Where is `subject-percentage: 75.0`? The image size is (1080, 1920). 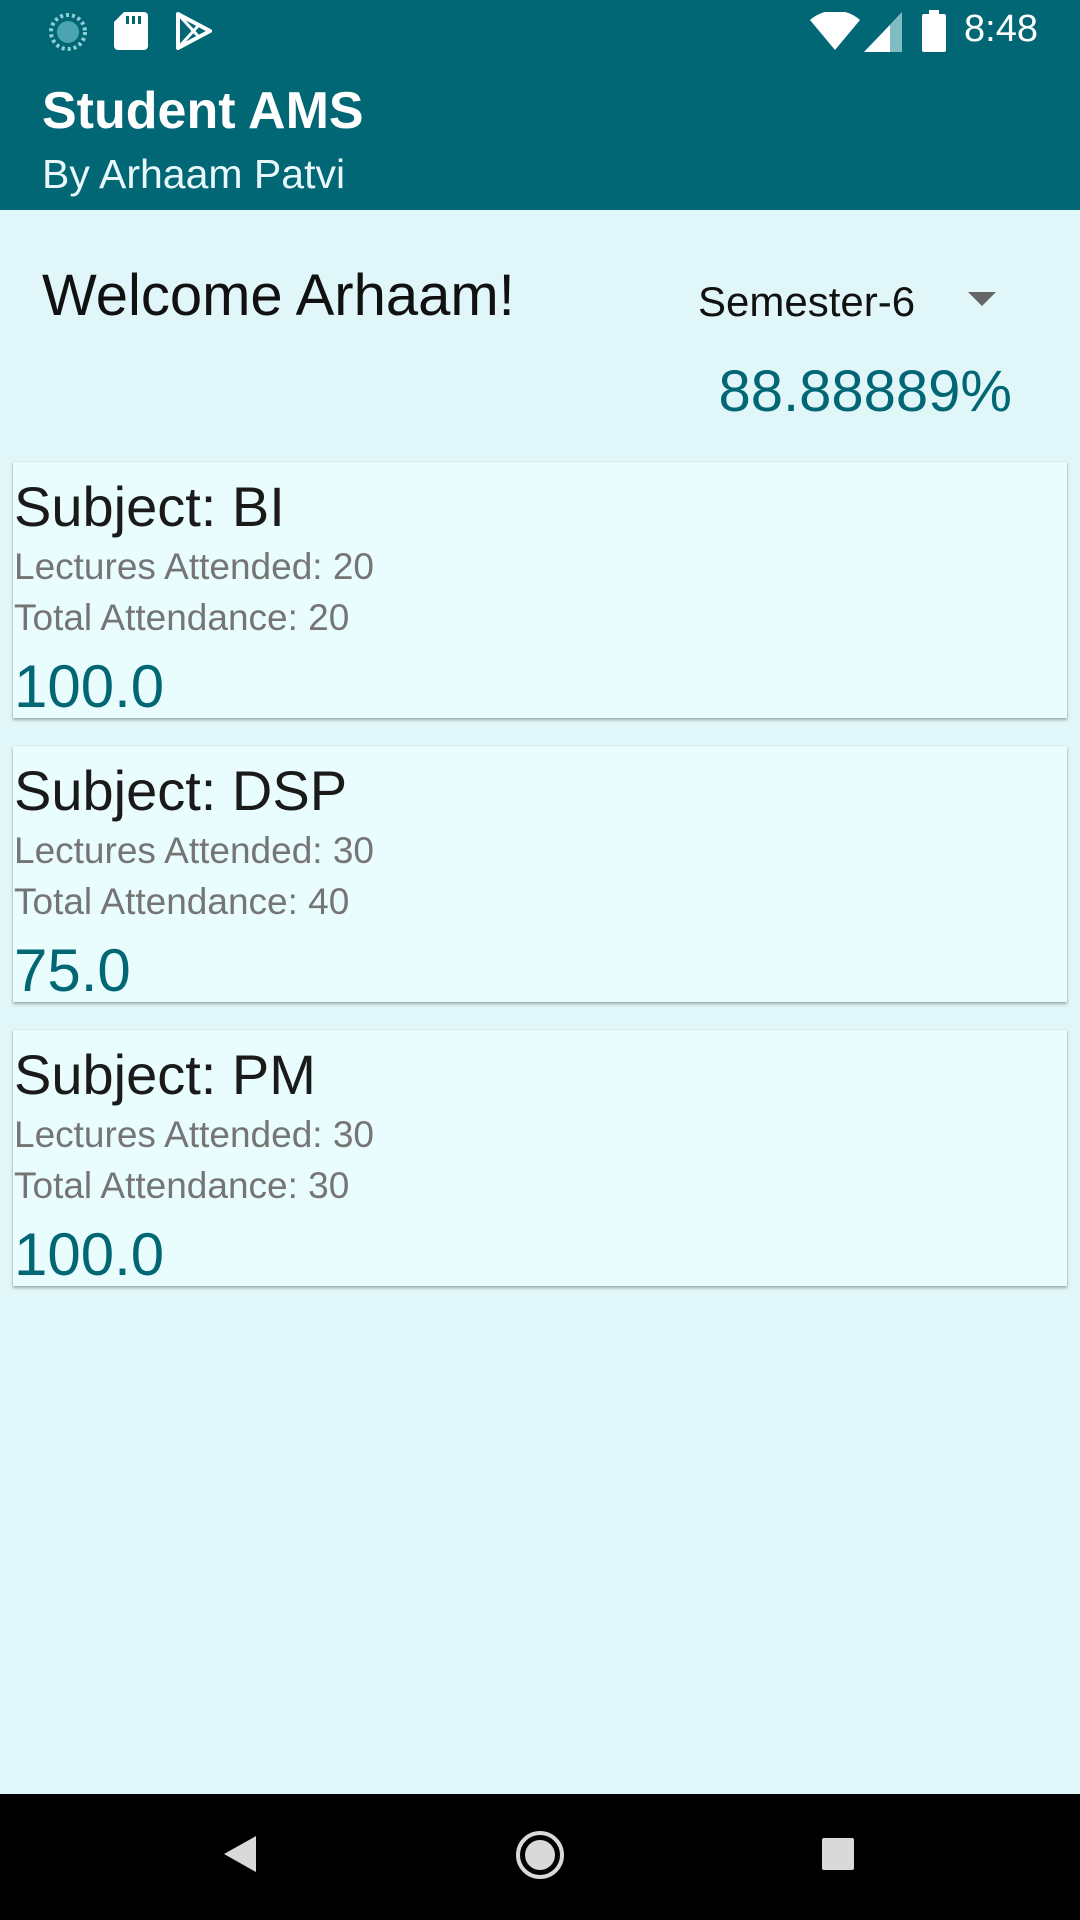
subject-percentage: 75.0 is located at coordinates (72, 970).